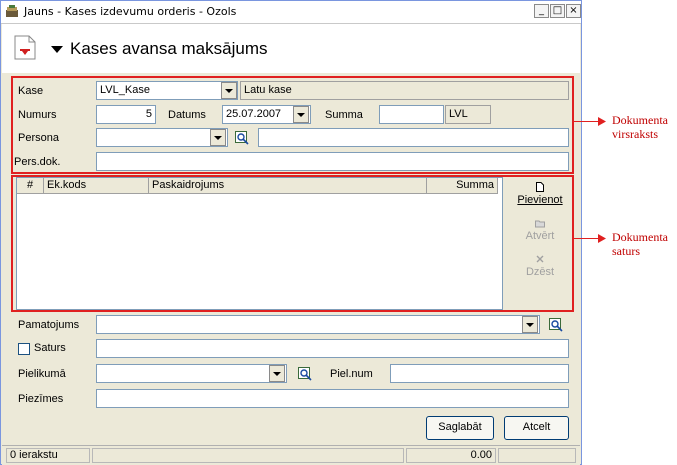 This screenshot has height=465, width=677. What do you see at coordinates (57, 49) in the screenshot?
I see `header-dropdown-icon` at bounding box center [57, 49].